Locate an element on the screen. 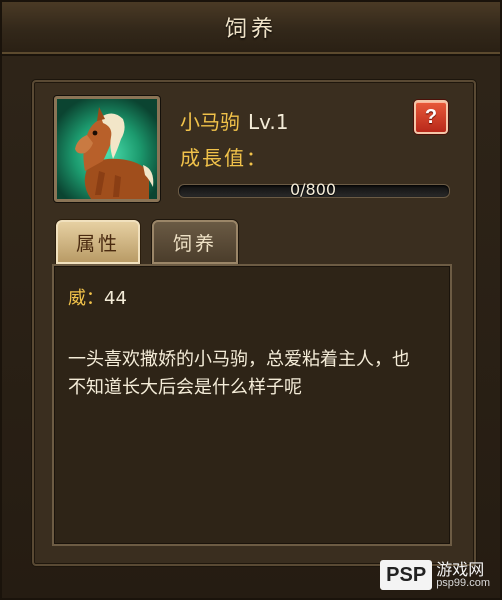 Image resolution: width=502 pixels, height=600 pixels. tab-attributes: 属性 is located at coordinates (98, 242).